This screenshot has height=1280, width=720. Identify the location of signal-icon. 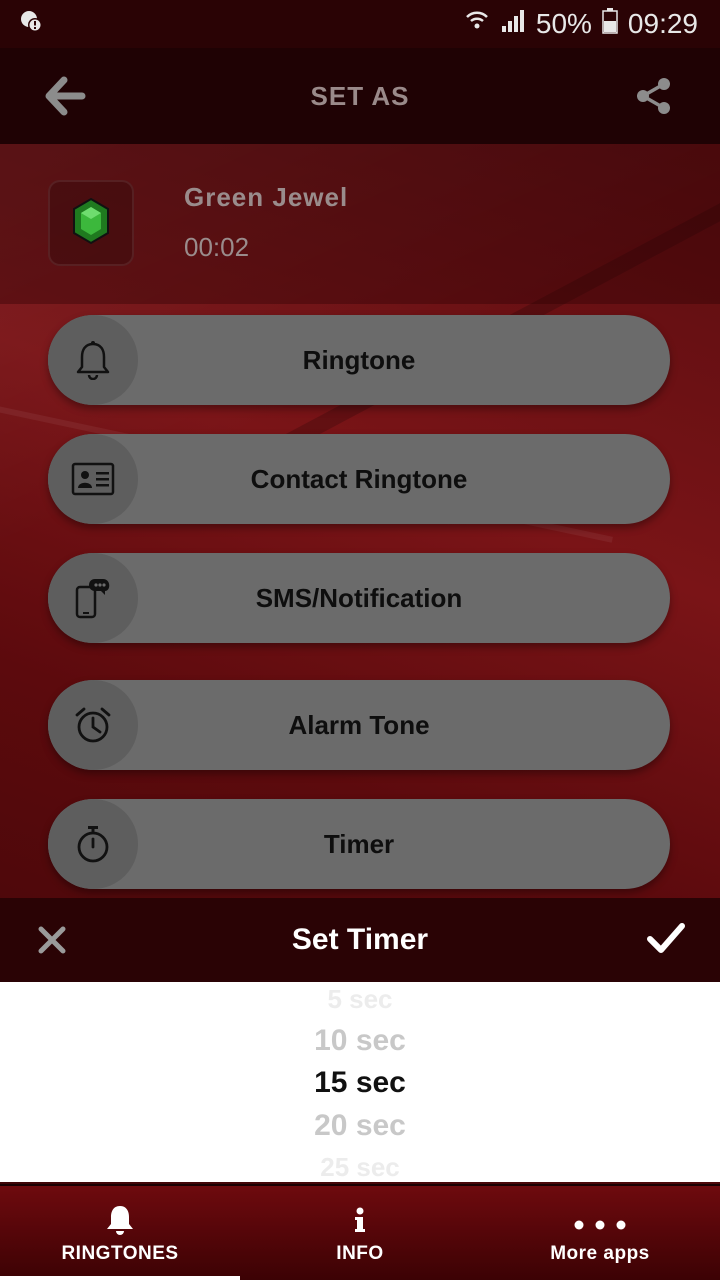
(513, 24).